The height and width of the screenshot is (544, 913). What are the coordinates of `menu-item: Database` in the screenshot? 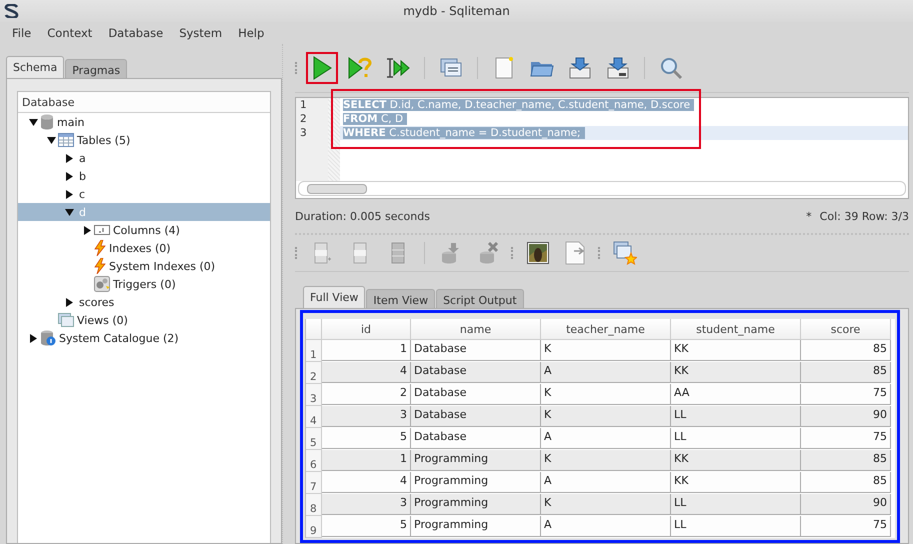 It's located at (136, 33).